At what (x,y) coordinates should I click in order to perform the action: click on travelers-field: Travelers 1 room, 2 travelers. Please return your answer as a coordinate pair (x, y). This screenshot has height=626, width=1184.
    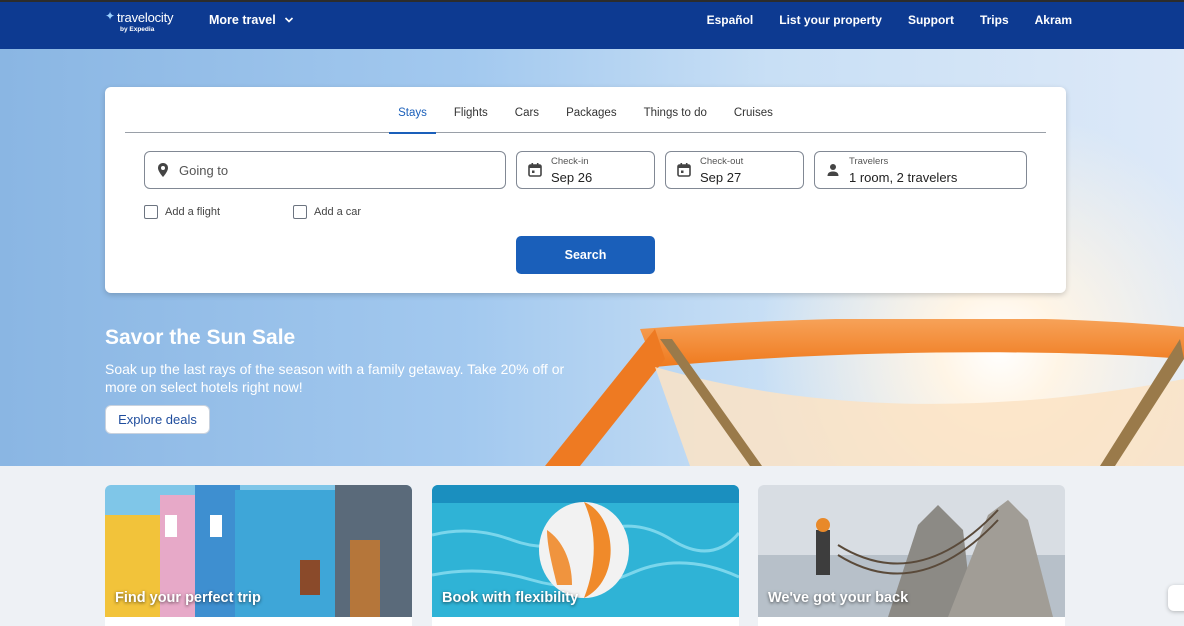
    Looking at the image, I should click on (920, 170).